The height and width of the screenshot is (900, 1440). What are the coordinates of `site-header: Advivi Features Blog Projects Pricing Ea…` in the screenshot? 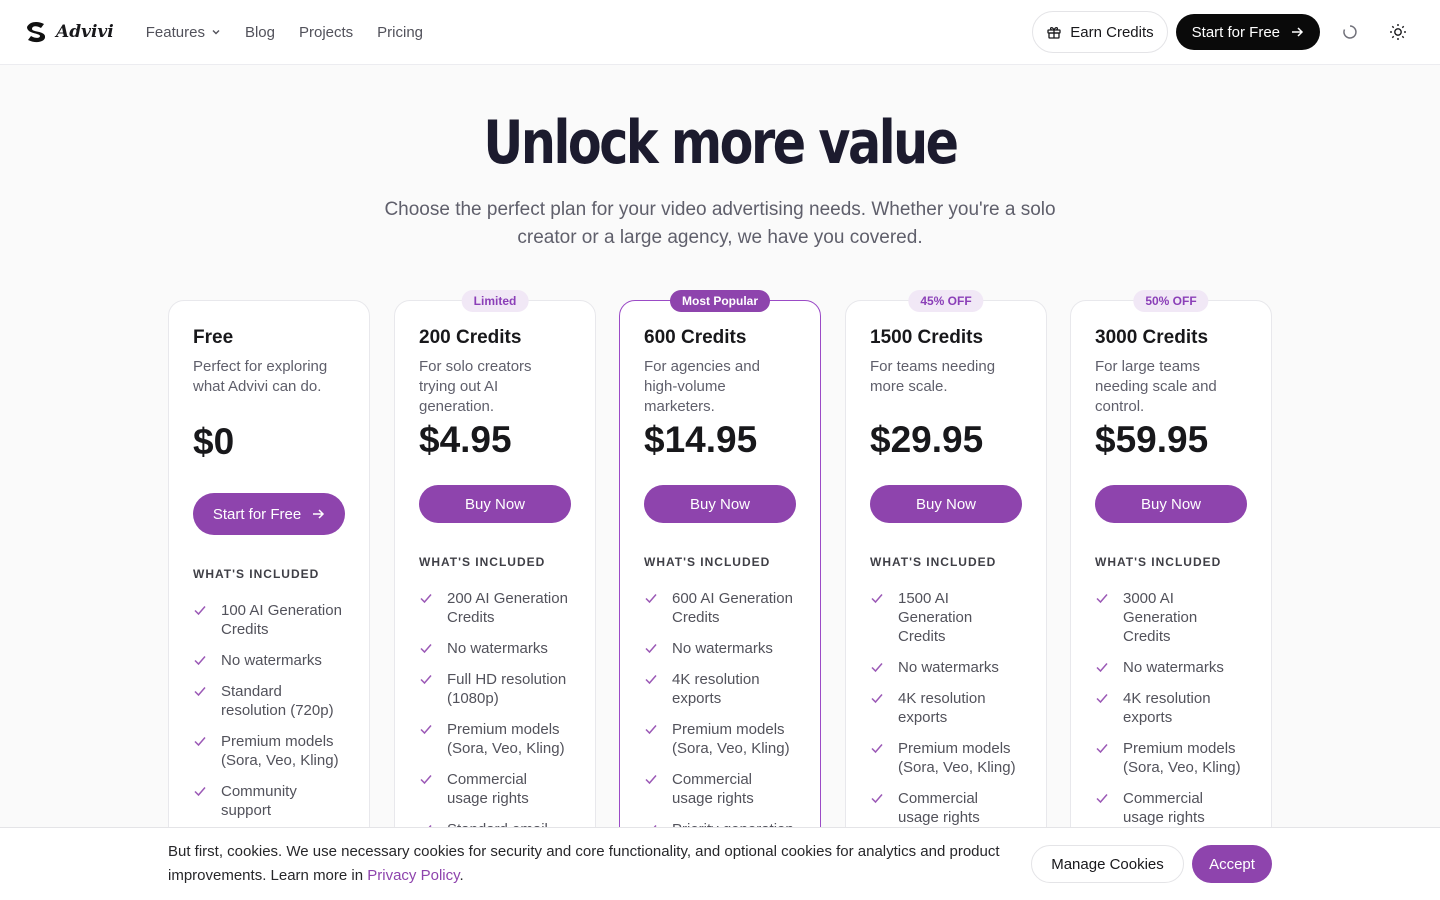 It's located at (720, 32).